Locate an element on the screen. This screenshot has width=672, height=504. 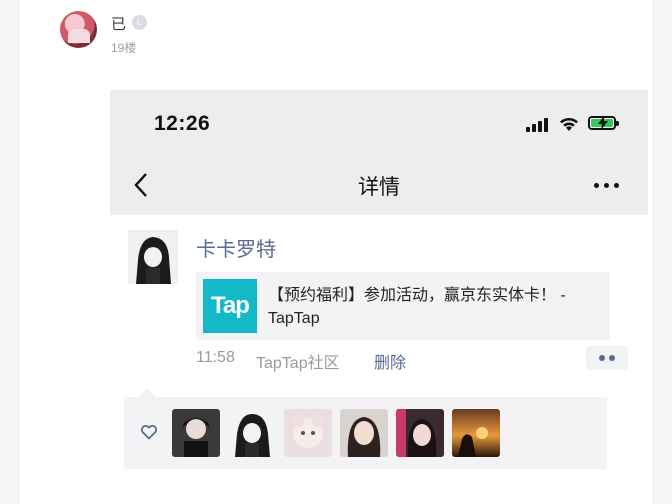
post-source: TapTap社区 is located at coordinates (298, 361).